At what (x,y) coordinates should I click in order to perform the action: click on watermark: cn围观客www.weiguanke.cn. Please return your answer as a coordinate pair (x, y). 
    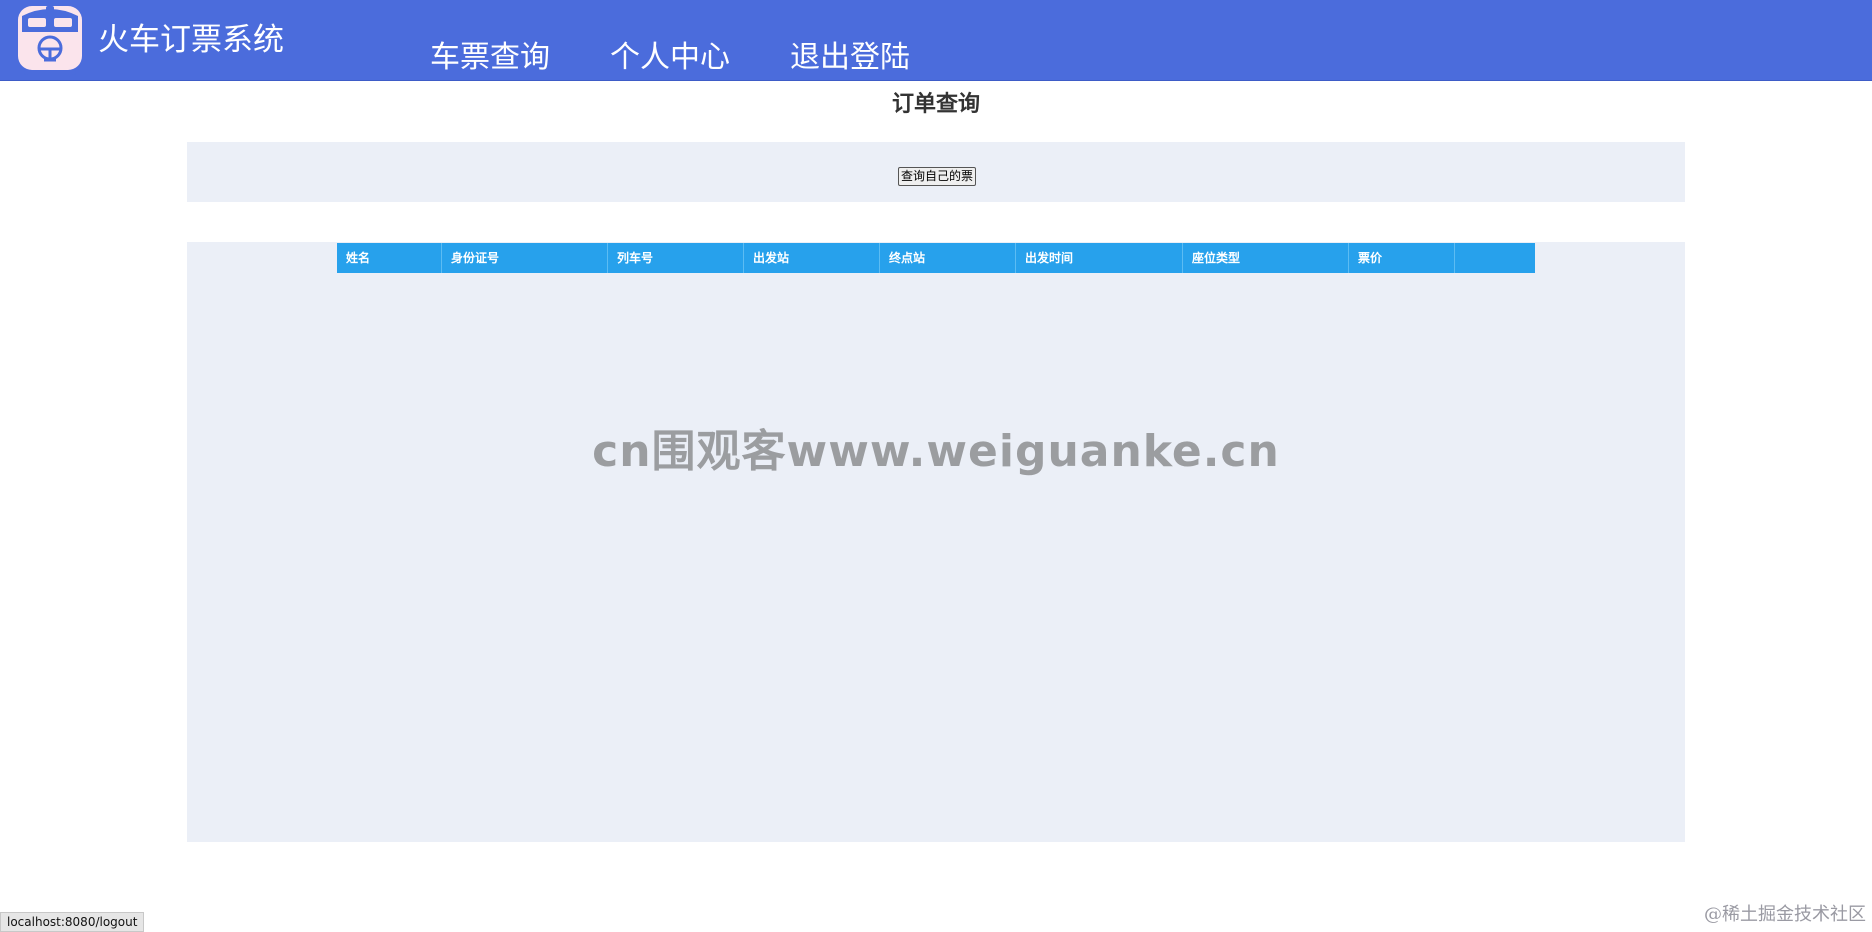
    Looking at the image, I should click on (936, 451).